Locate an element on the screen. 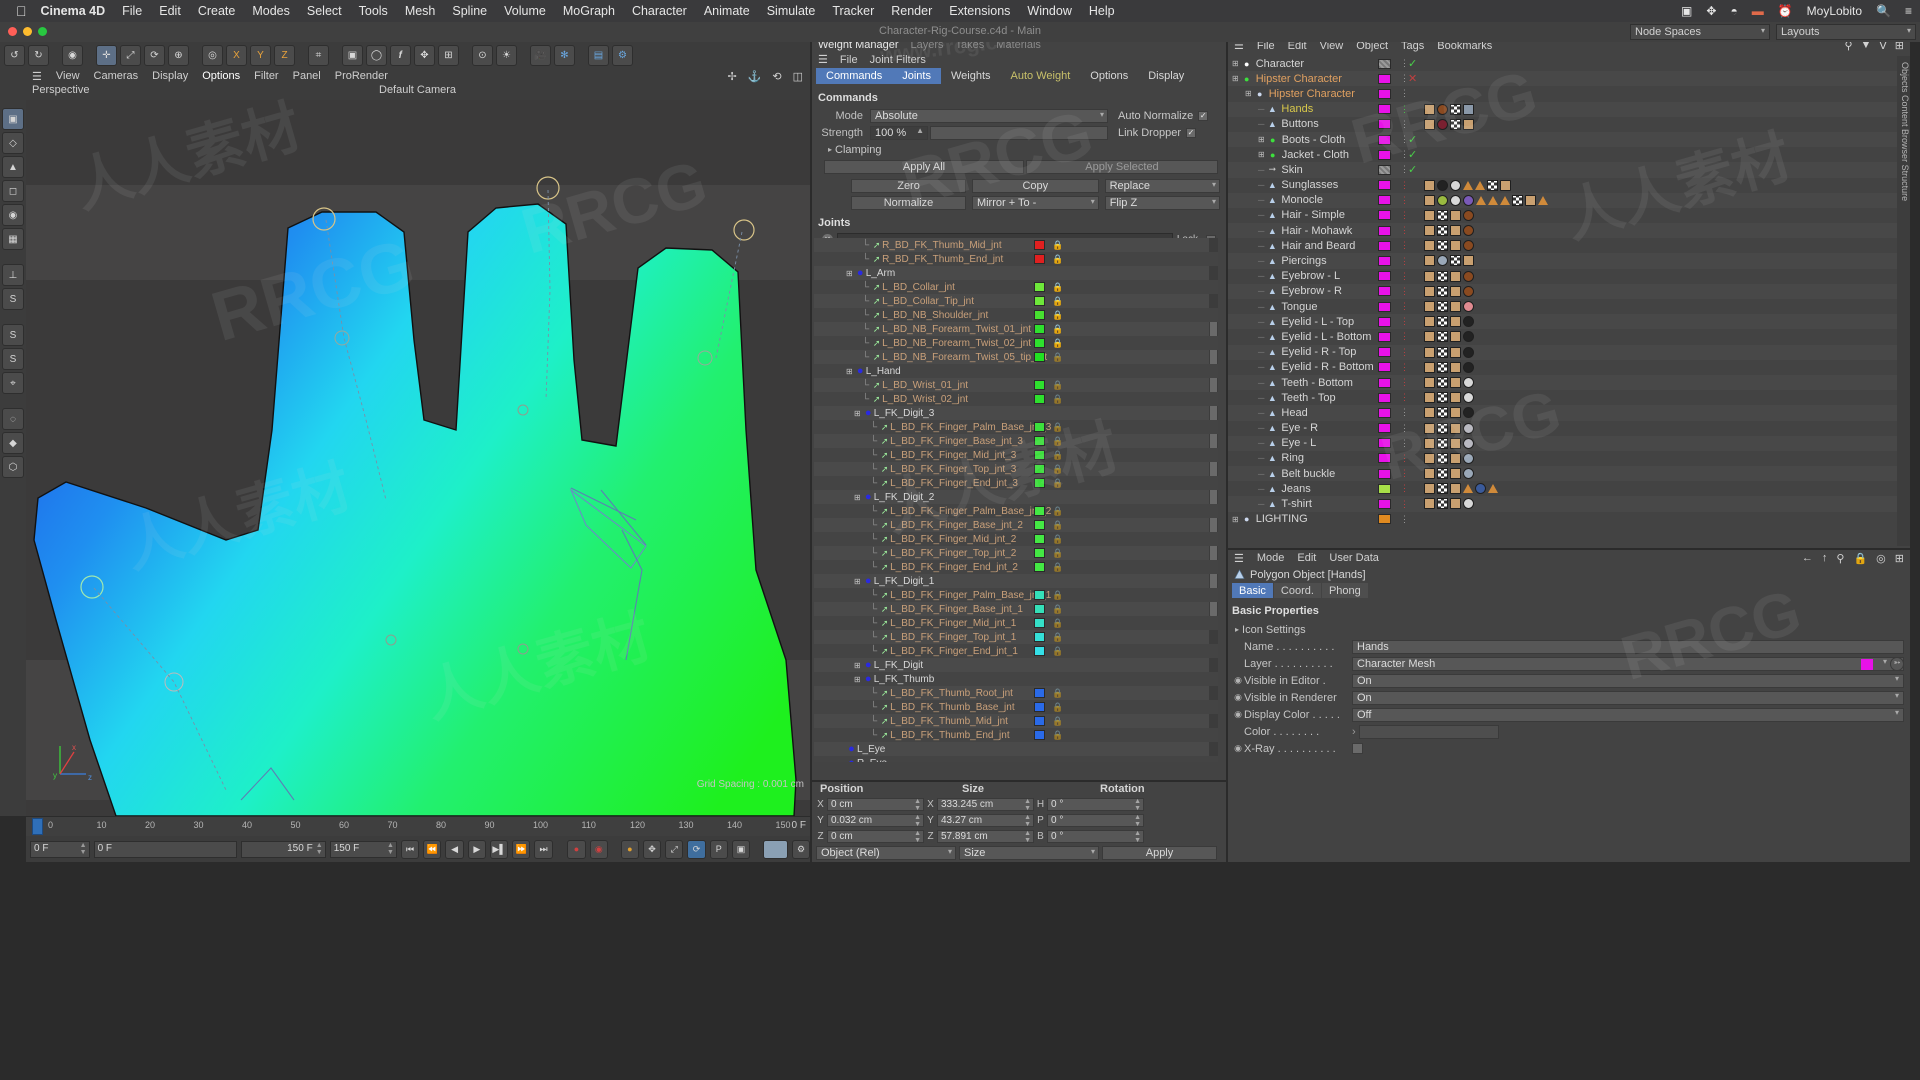  tag-sphere-eye is located at coordinates (1468, 428).